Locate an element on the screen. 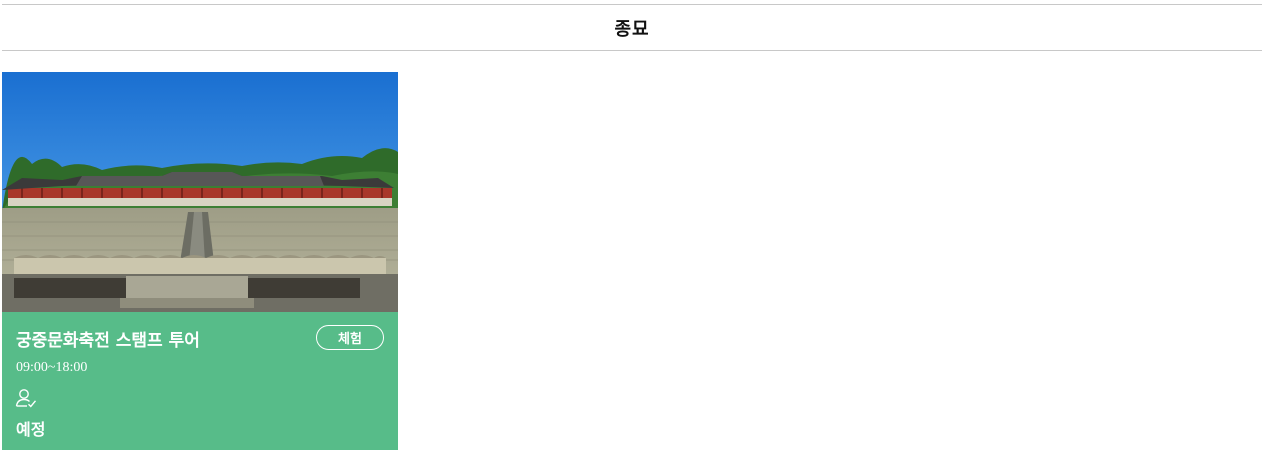 Image resolution: width=1265 pixels, height=455 pixels. person-check-icon is located at coordinates (26, 398).